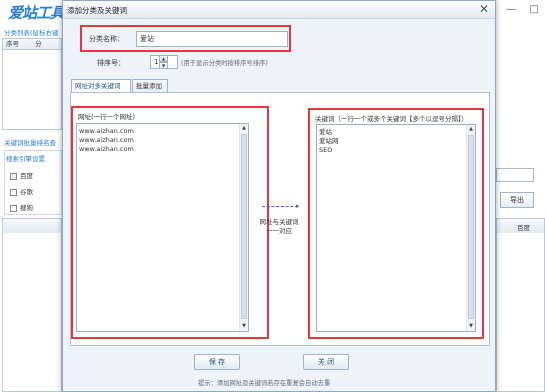  I want to click on keyword-group-label: 关键词（一行一个或多个关键词【多个以逗号分隔】）, so click(391, 119).